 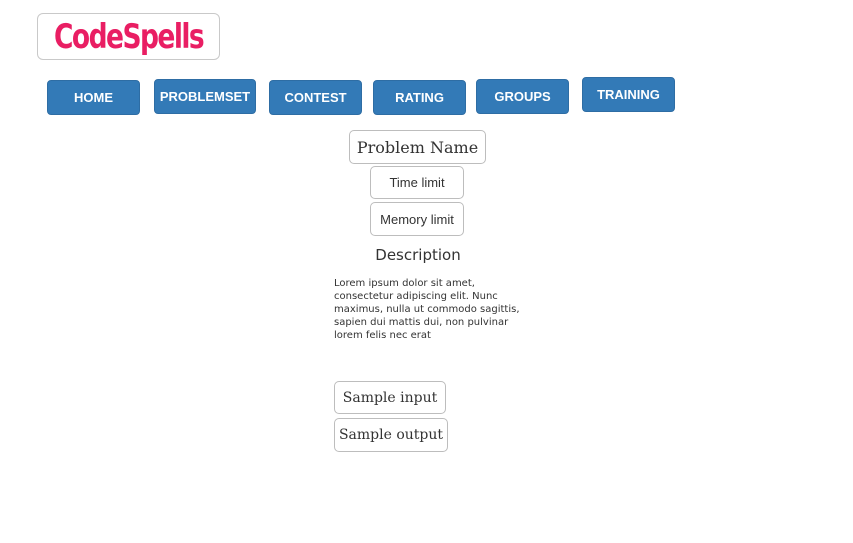 What do you see at coordinates (417, 147) in the screenshot?
I see `problem-name-field: Problem Name` at bounding box center [417, 147].